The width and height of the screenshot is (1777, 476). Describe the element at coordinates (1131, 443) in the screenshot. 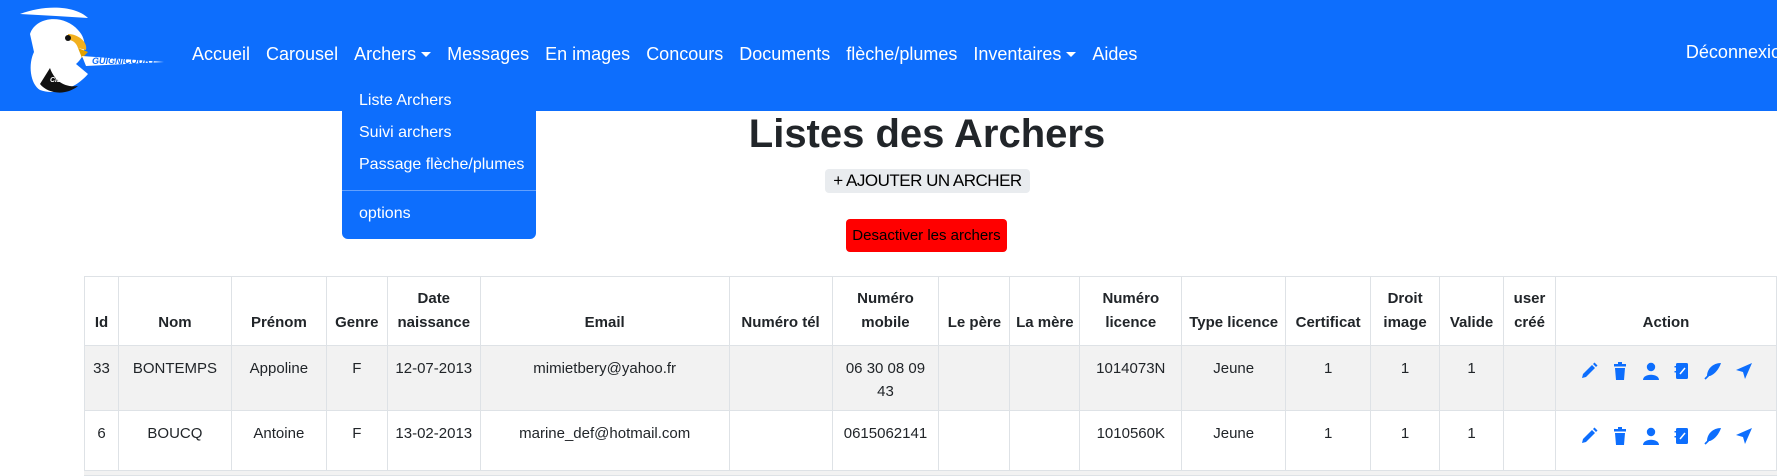

I see `cell-numero-licence: 1010560K` at that location.